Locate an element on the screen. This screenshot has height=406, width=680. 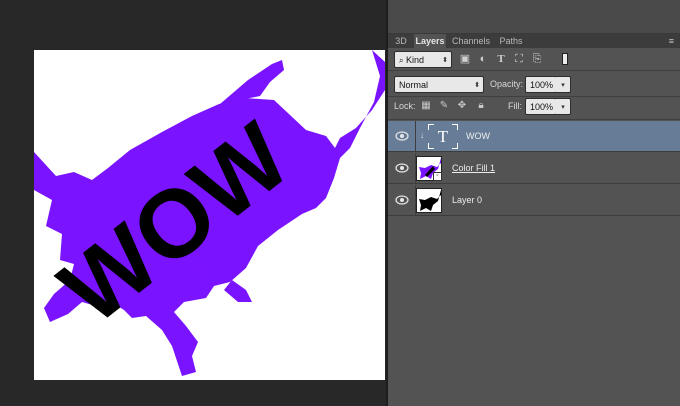
clipping-mask-arrow-icon: ↓ is located at coordinates (422, 135).